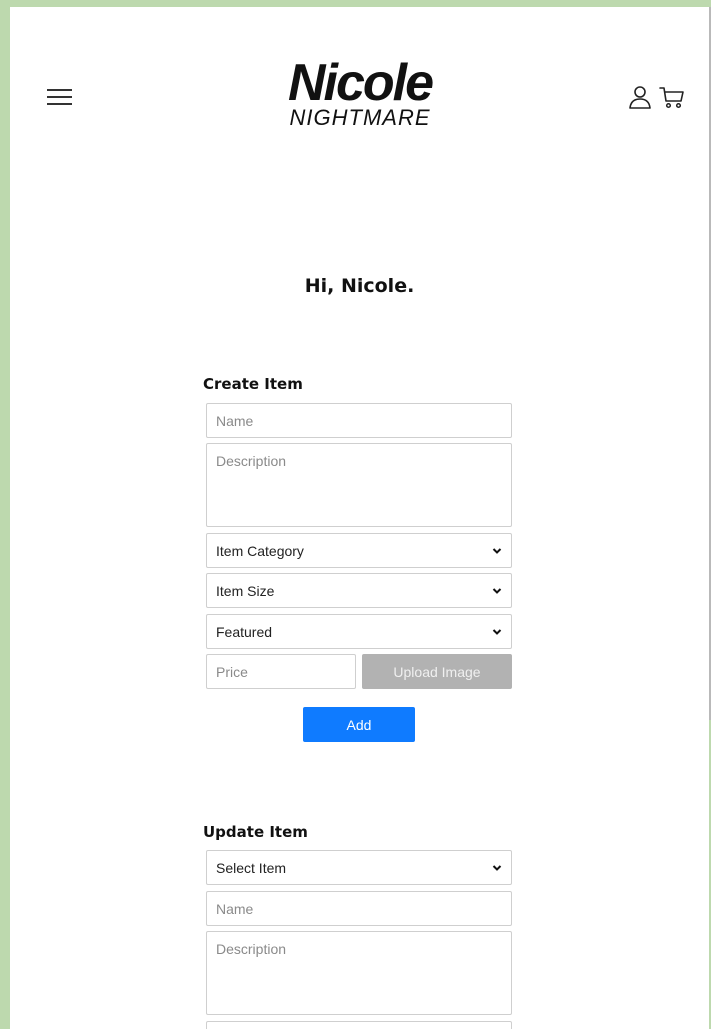  What do you see at coordinates (360, 117) in the screenshot?
I see `brand-tagline: NIGHTMARE` at bounding box center [360, 117].